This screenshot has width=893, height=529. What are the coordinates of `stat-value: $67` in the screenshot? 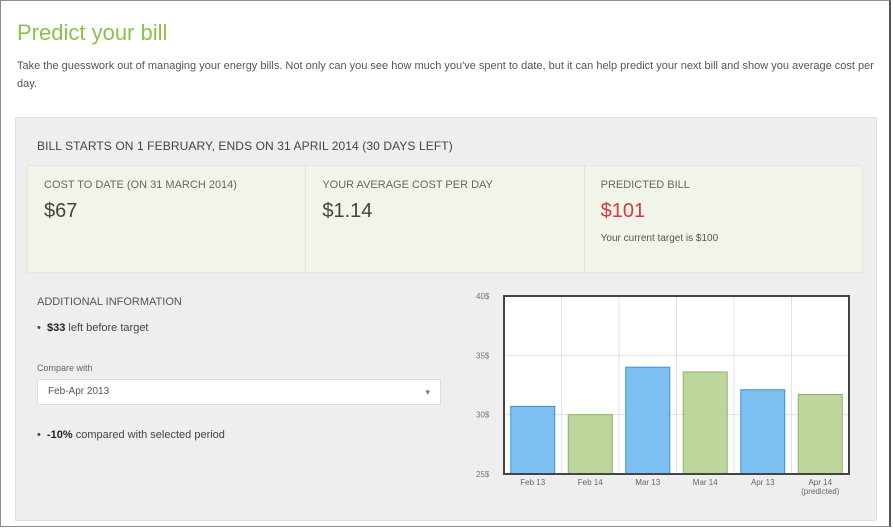 It's located at (61, 211).